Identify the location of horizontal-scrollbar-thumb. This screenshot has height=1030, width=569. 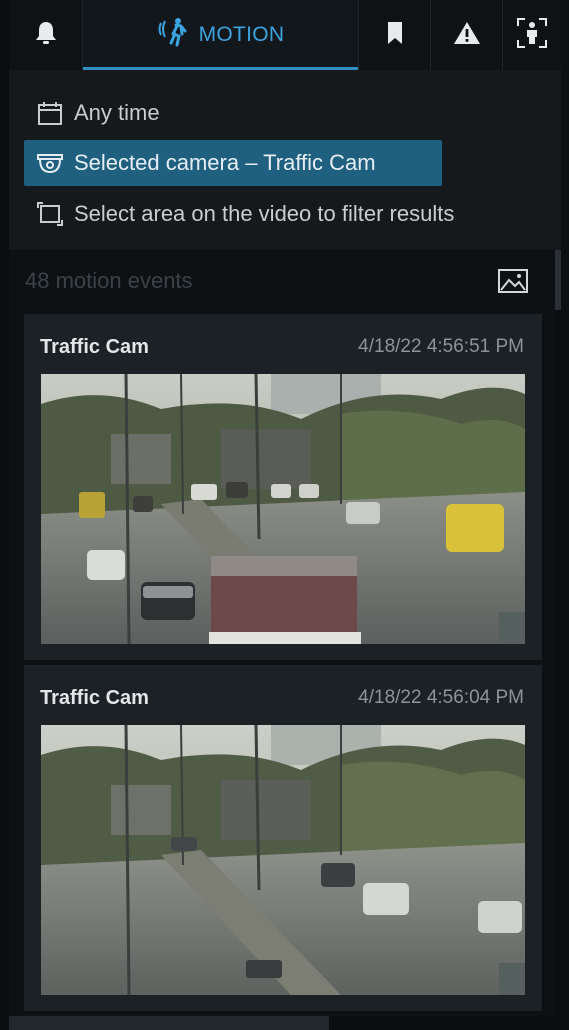
(169, 1023).